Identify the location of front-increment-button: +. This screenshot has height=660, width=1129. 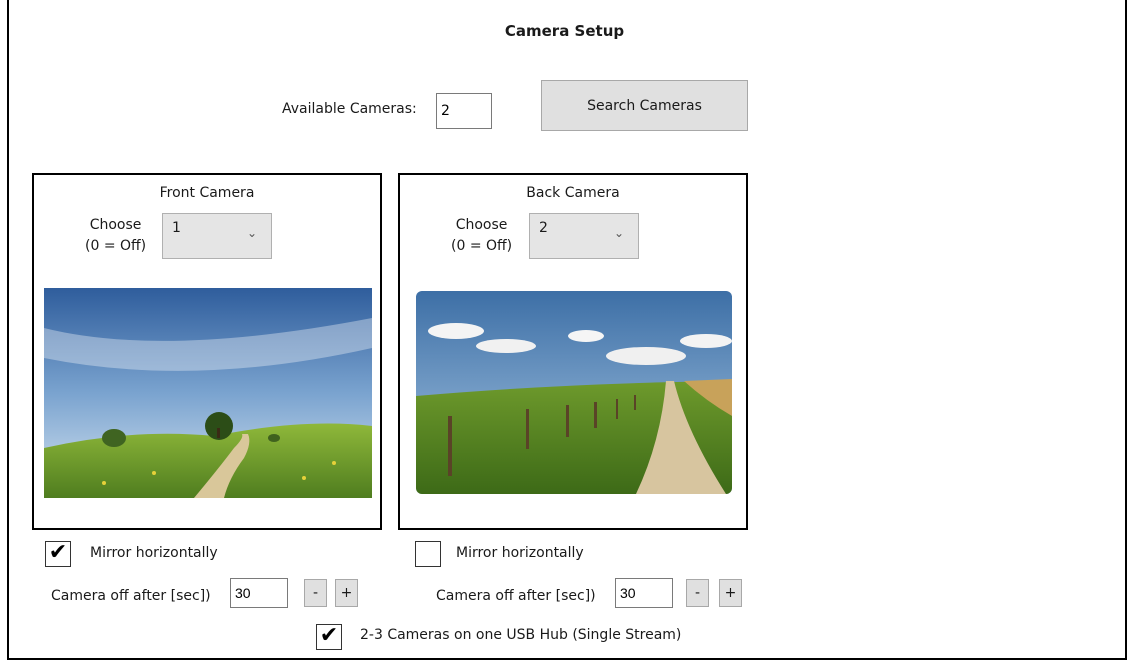
(346, 593).